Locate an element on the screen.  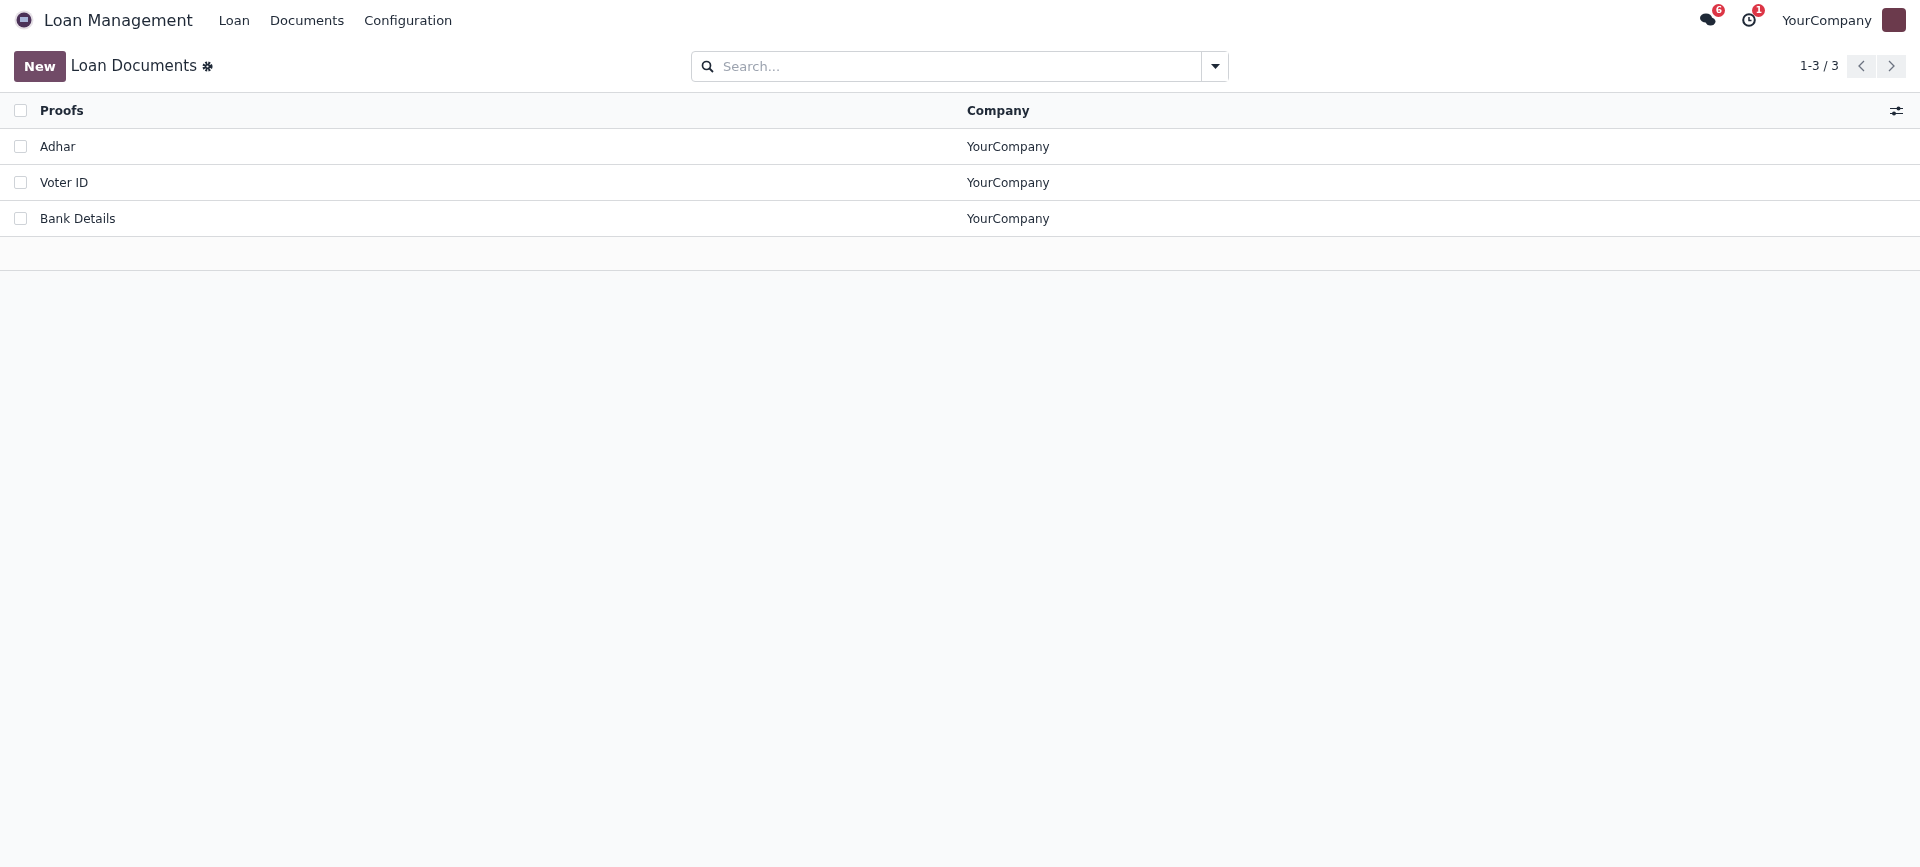
search-options-button is located at coordinates (1214, 66).